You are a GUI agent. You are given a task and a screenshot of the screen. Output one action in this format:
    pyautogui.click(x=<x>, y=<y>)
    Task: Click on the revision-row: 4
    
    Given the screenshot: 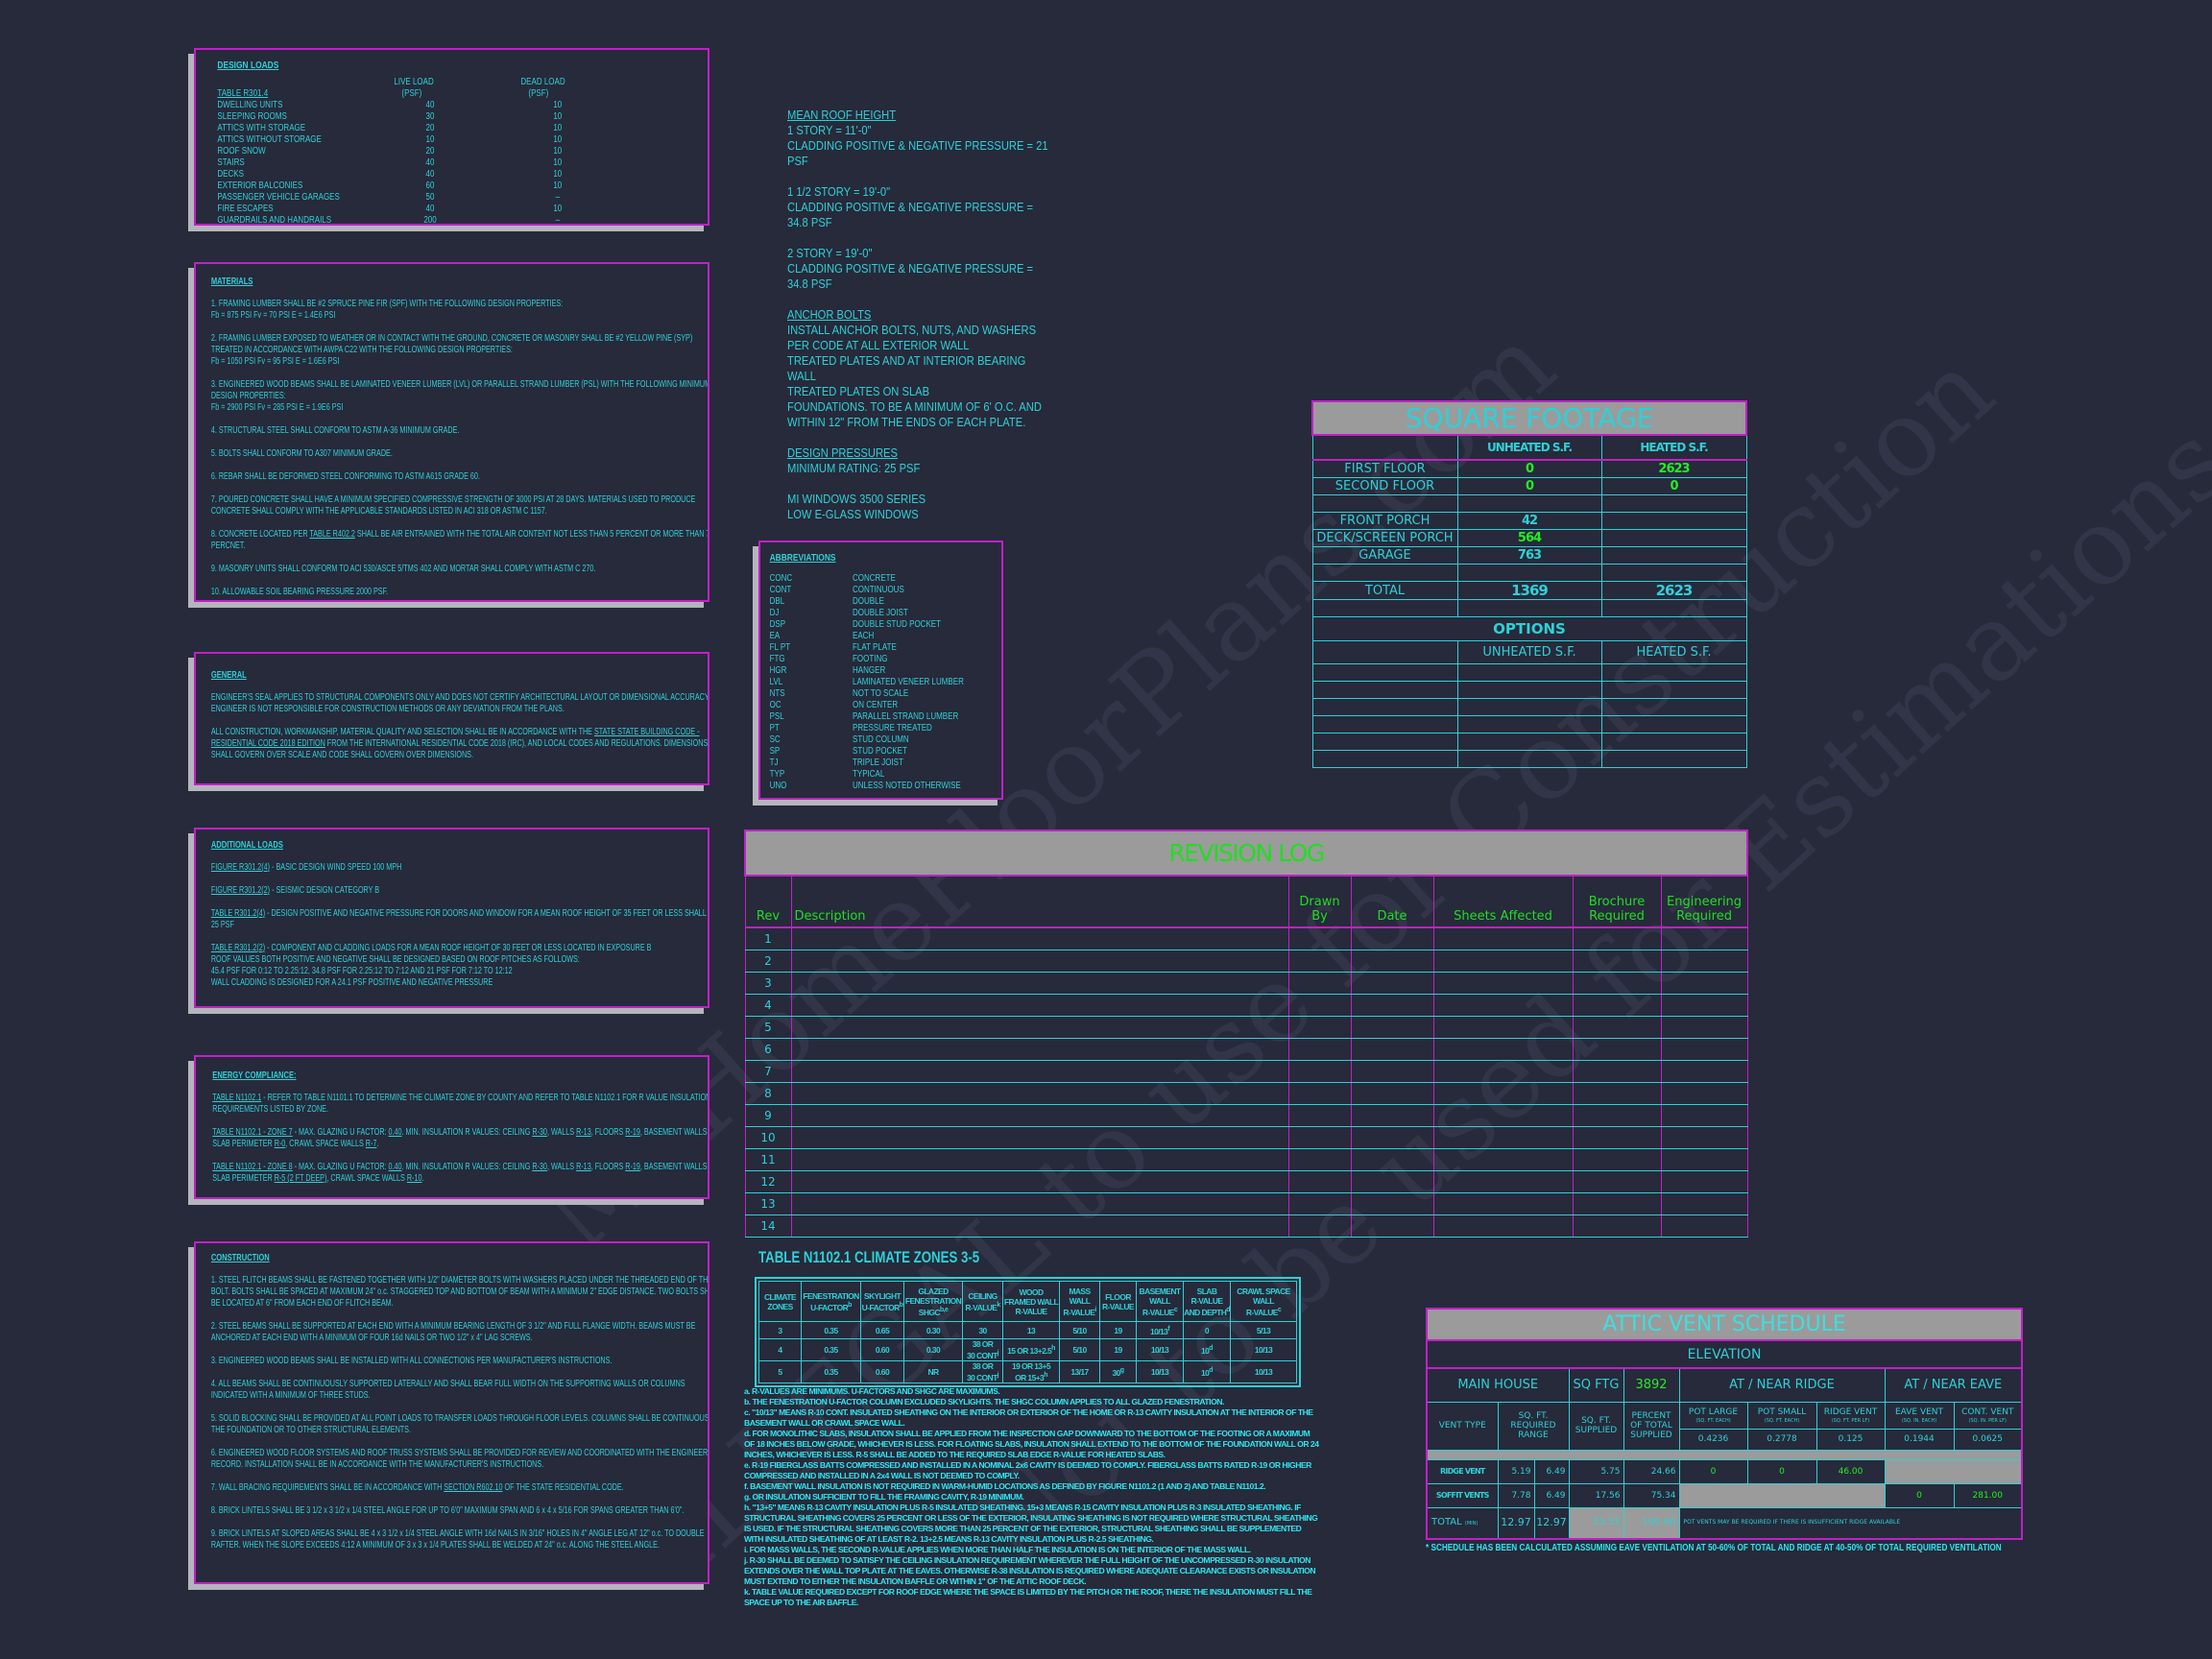 What is the action you would take?
    pyautogui.click(x=1246, y=1006)
    